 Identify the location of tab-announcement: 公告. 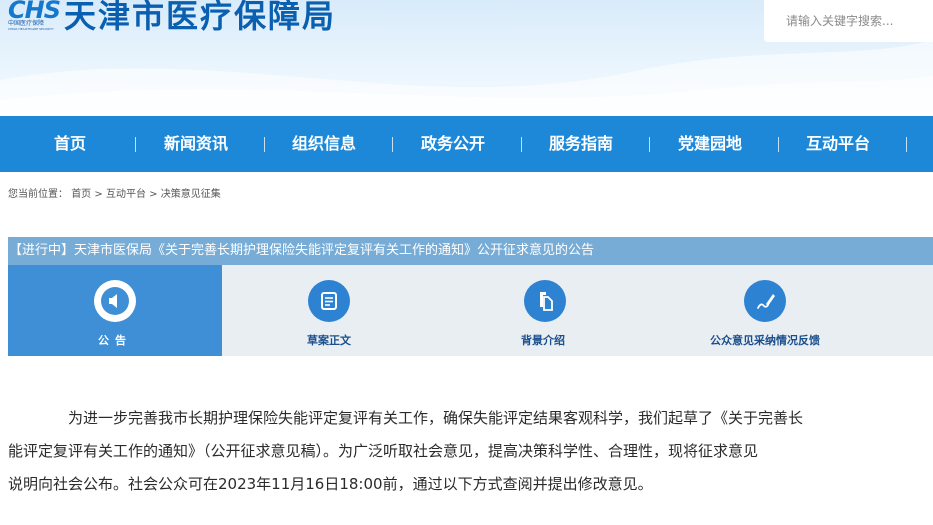
(115, 310).